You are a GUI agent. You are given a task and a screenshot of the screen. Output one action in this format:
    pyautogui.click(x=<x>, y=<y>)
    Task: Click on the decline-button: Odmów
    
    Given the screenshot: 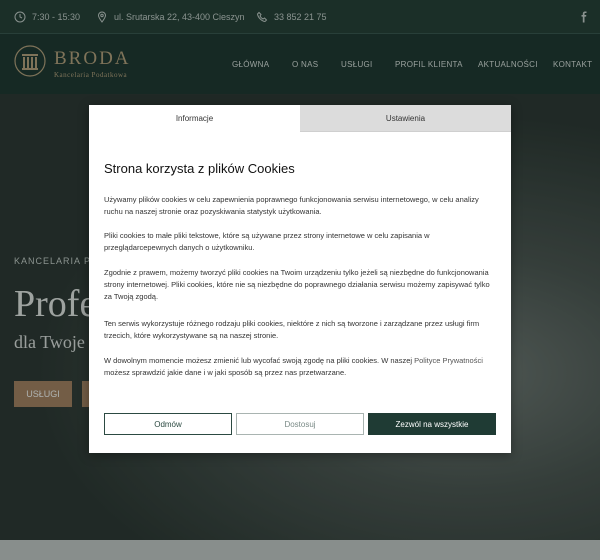 What is the action you would take?
    pyautogui.click(x=168, y=424)
    